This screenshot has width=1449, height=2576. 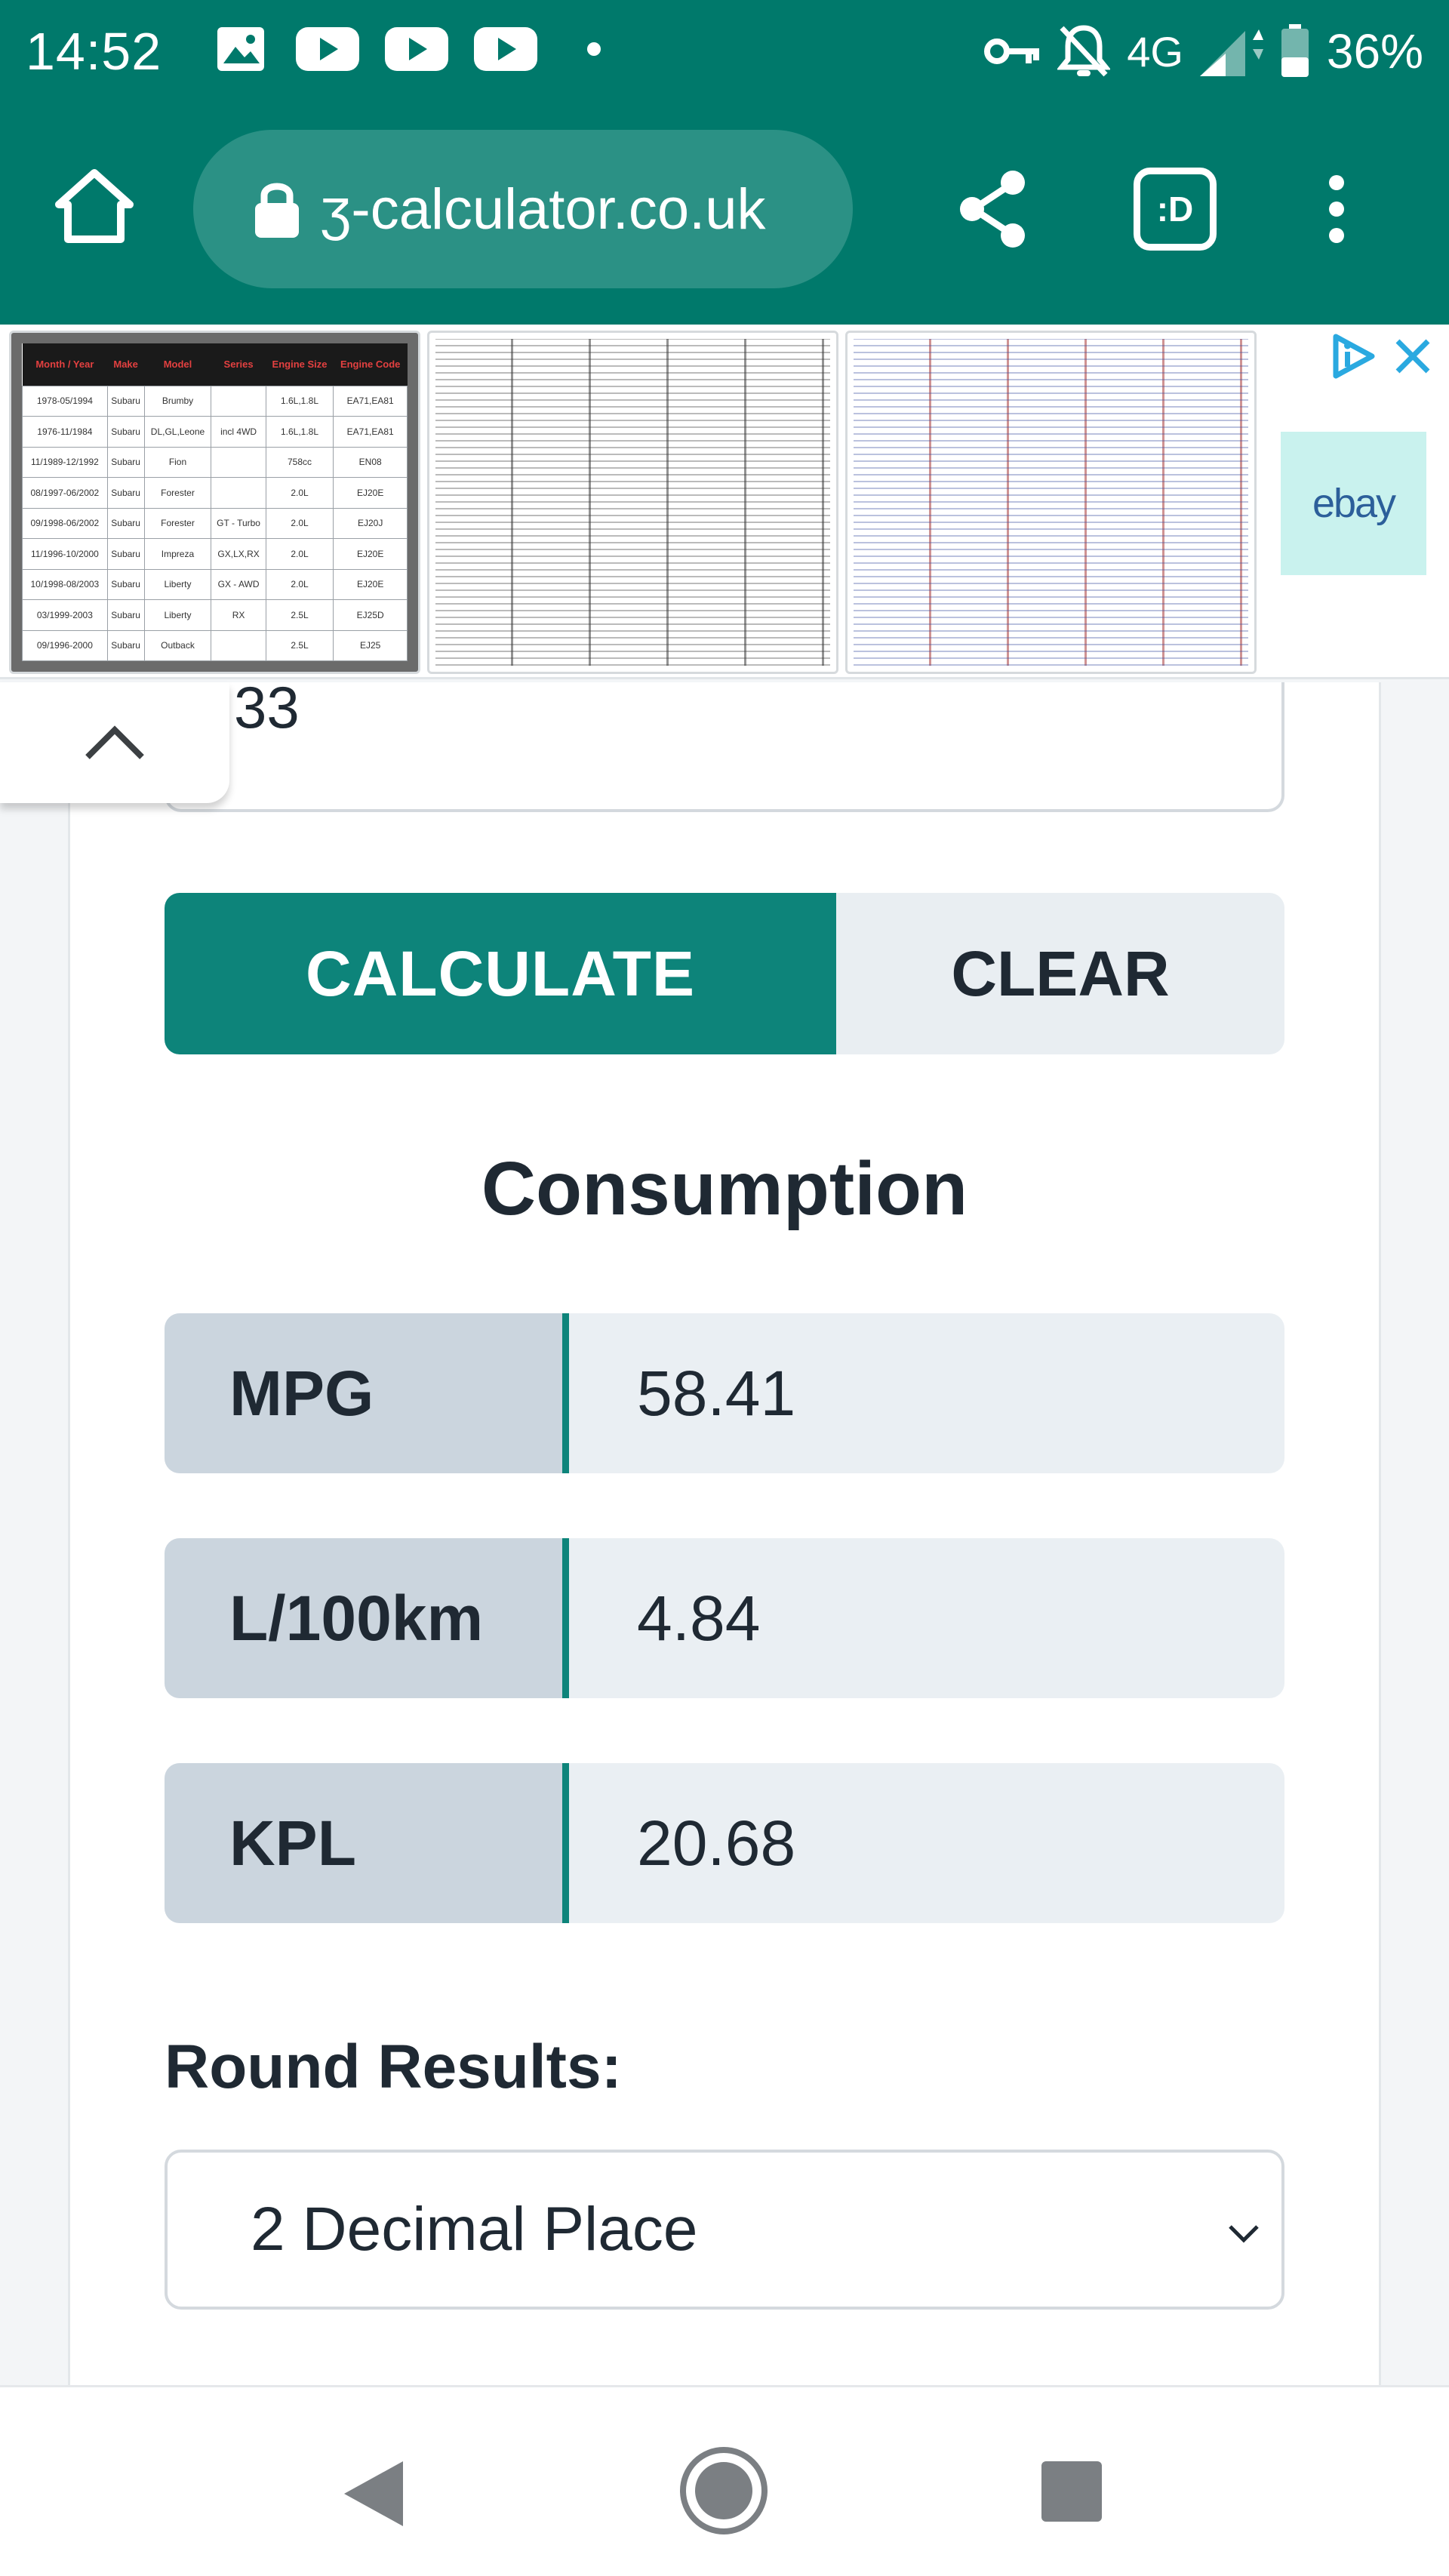 I want to click on ad-table-cell: incl 4WD, so click(x=238, y=432).